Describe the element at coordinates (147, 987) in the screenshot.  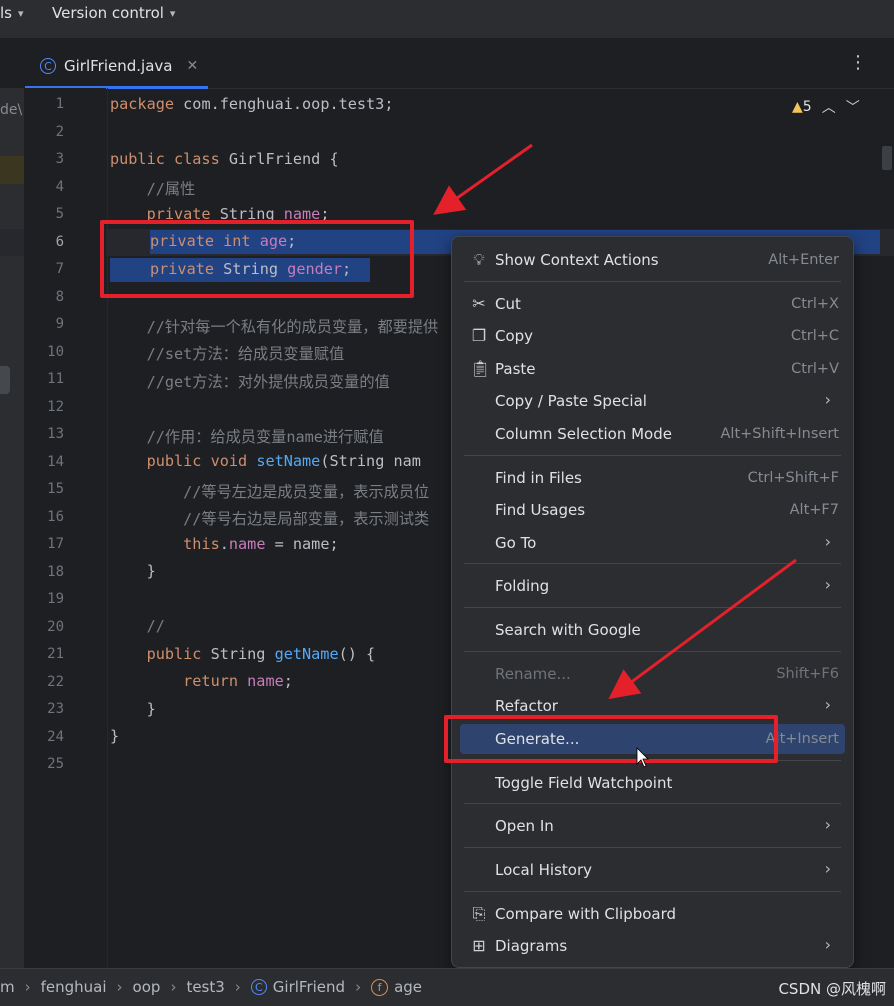
I see `breadcrumb-item-oop: oop` at that location.